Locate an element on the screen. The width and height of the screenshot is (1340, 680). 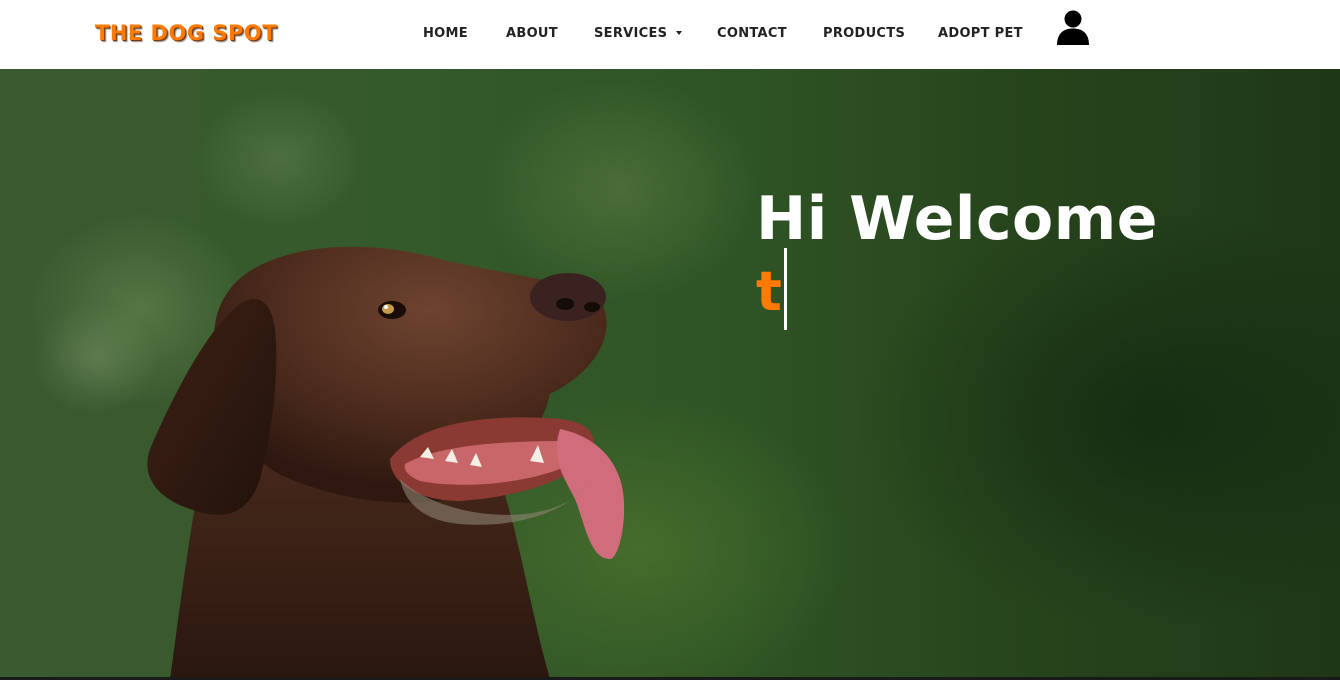
nav-home: HOME is located at coordinates (445, 33).